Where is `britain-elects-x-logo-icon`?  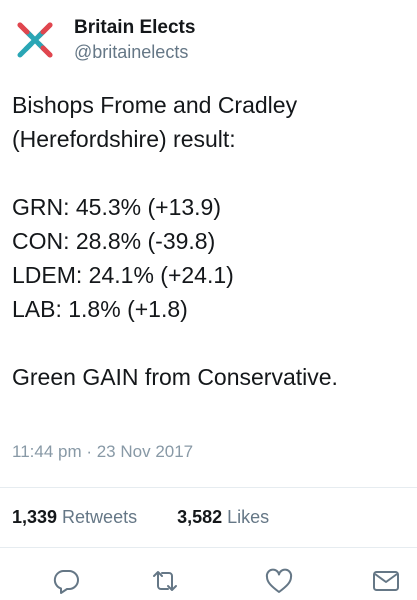 britain-elects-x-logo-icon is located at coordinates (35, 40).